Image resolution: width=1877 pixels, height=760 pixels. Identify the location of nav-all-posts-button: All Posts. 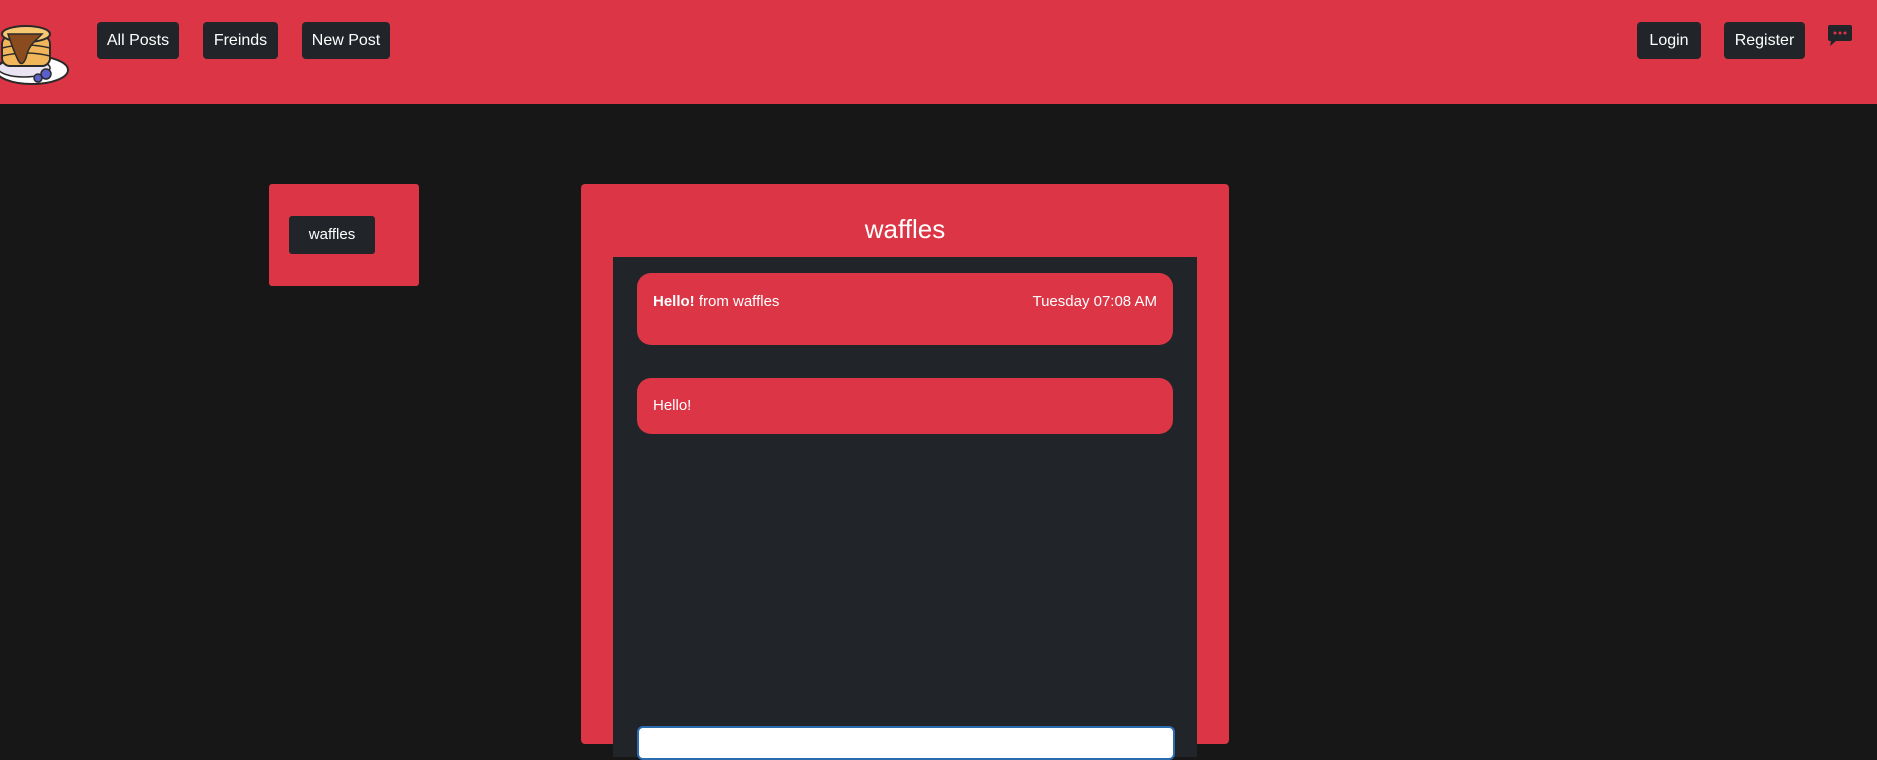
(138, 40).